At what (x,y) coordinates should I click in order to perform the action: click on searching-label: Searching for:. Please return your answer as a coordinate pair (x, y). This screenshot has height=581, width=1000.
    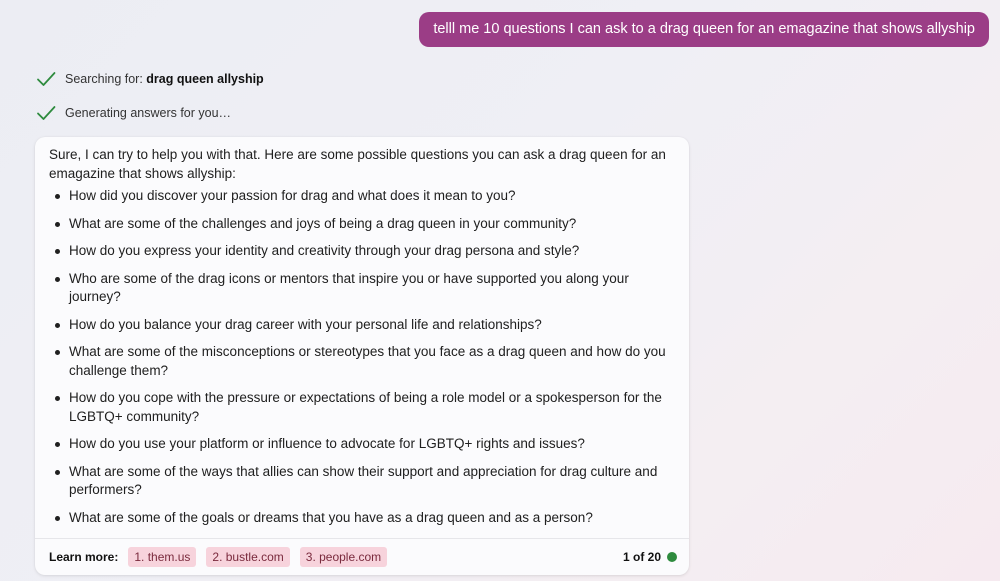
    Looking at the image, I should click on (106, 79).